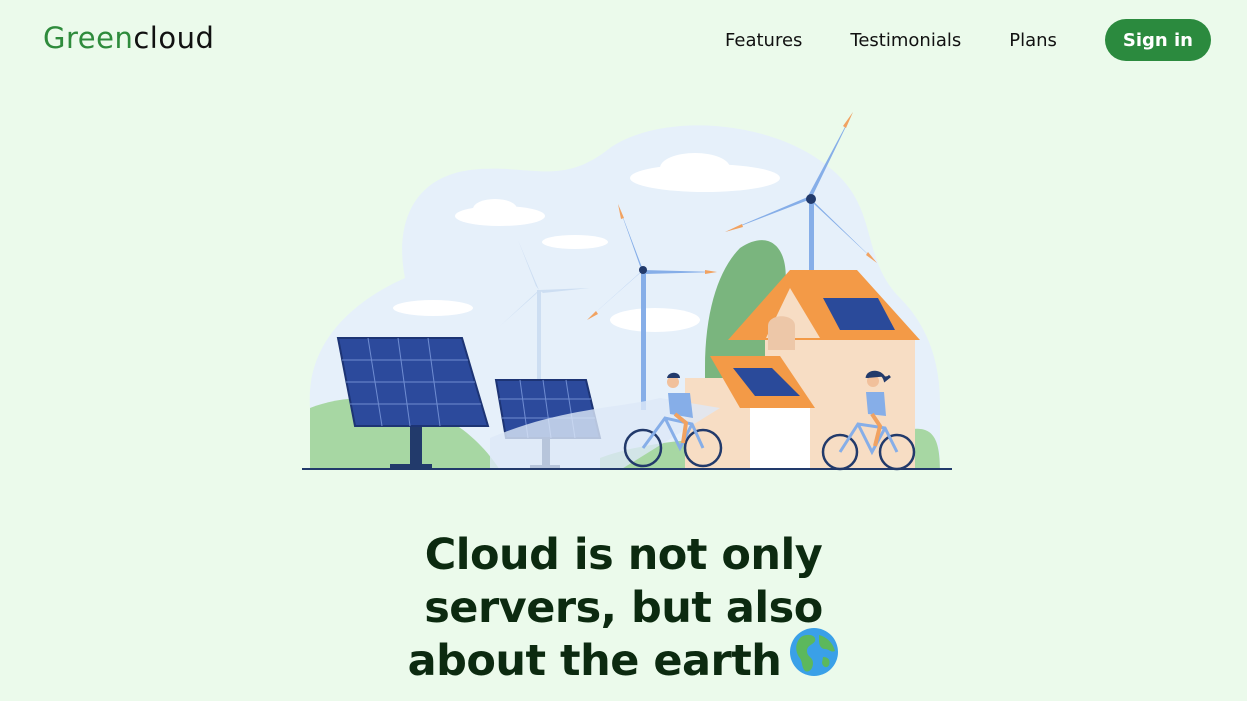  What do you see at coordinates (594, 660) in the screenshot?
I see `hero-line-3: about the earth` at bounding box center [594, 660].